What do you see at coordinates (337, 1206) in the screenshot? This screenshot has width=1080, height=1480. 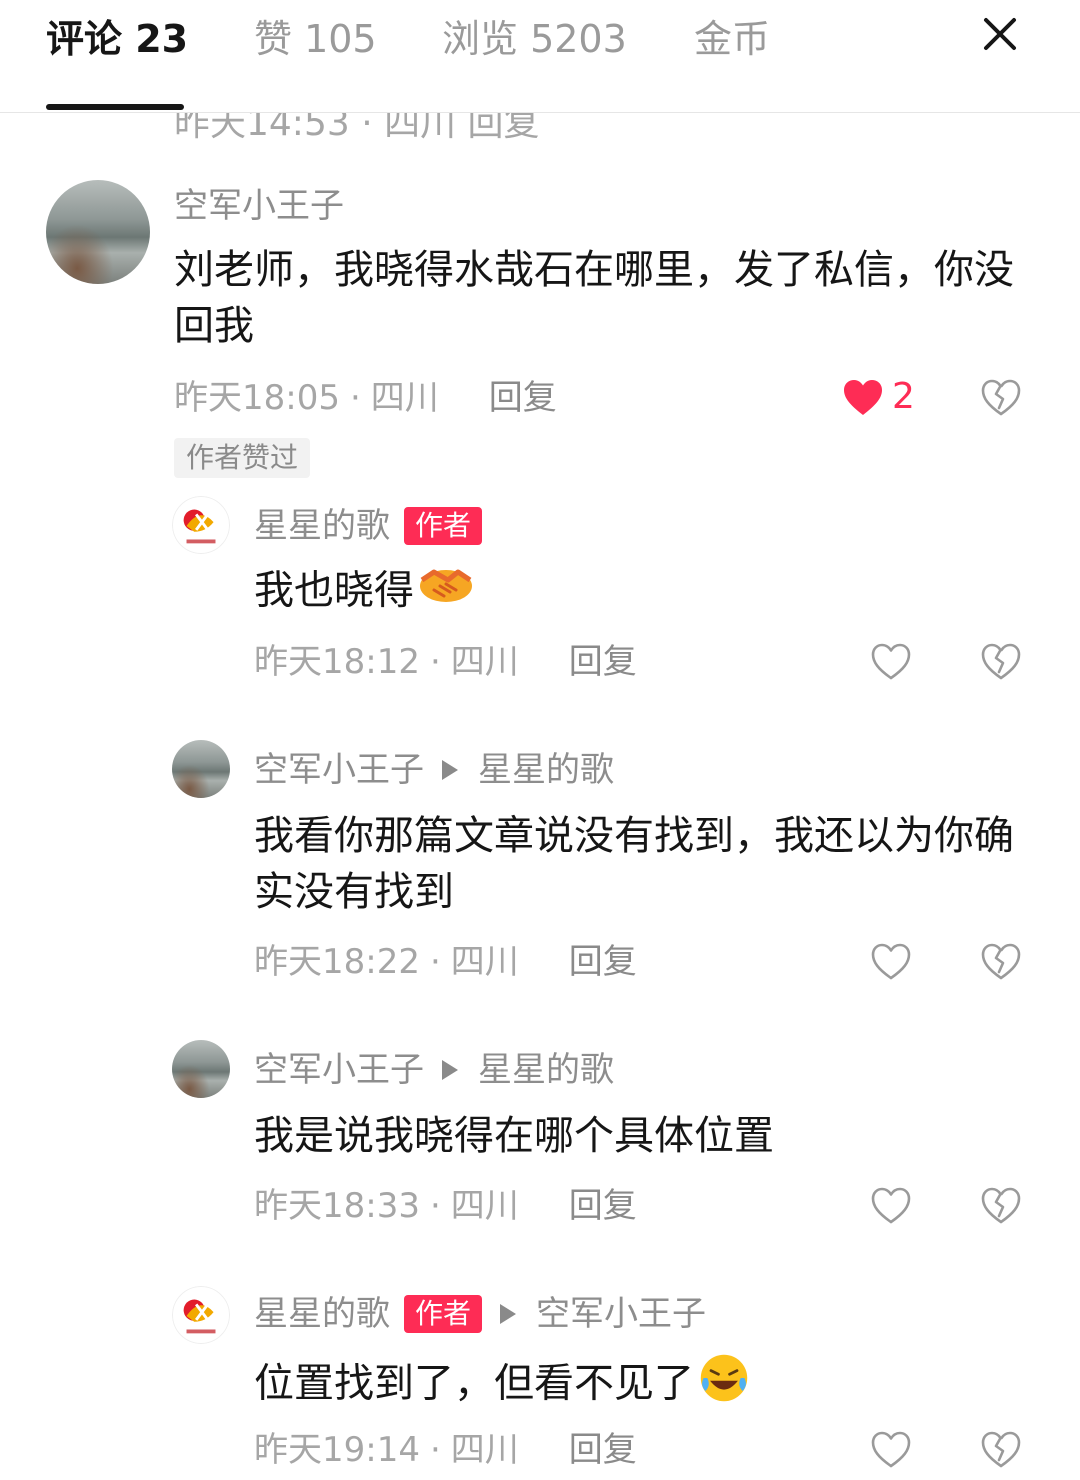 I see `comment-time: 昨天18:33` at bounding box center [337, 1206].